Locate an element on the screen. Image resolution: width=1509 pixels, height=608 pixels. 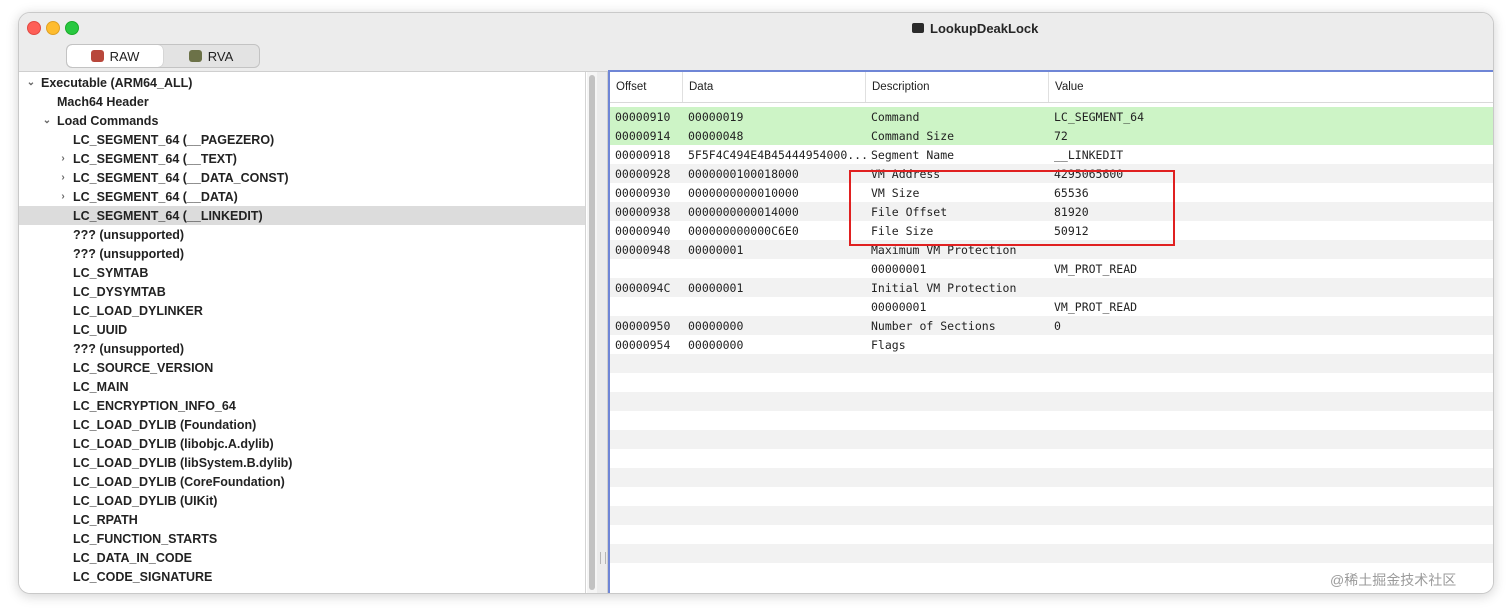
column-header-description: Description is located at coordinates (957, 87).